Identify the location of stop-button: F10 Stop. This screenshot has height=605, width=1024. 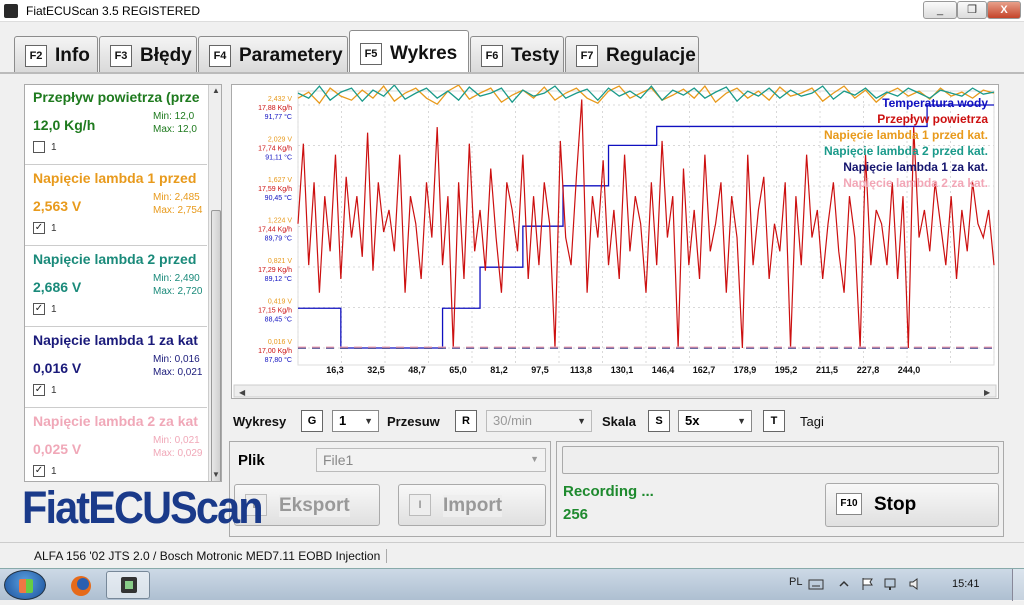
(912, 505).